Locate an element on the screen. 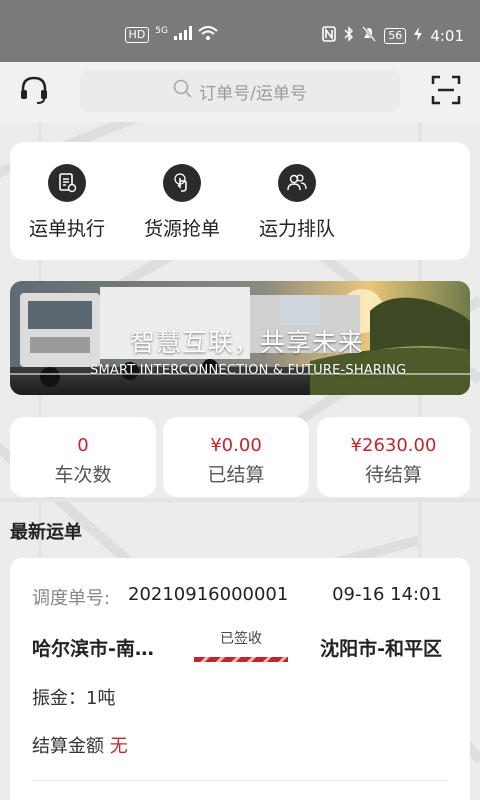 This screenshot has height=800, width=480. hd-indicator: HD is located at coordinates (137, 34).